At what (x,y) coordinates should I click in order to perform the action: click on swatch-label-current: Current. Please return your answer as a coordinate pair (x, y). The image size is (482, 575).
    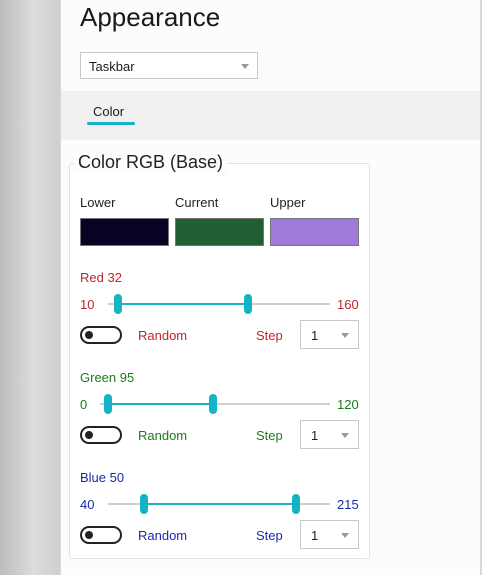
    Looking at the image, I should click on (197, 202).